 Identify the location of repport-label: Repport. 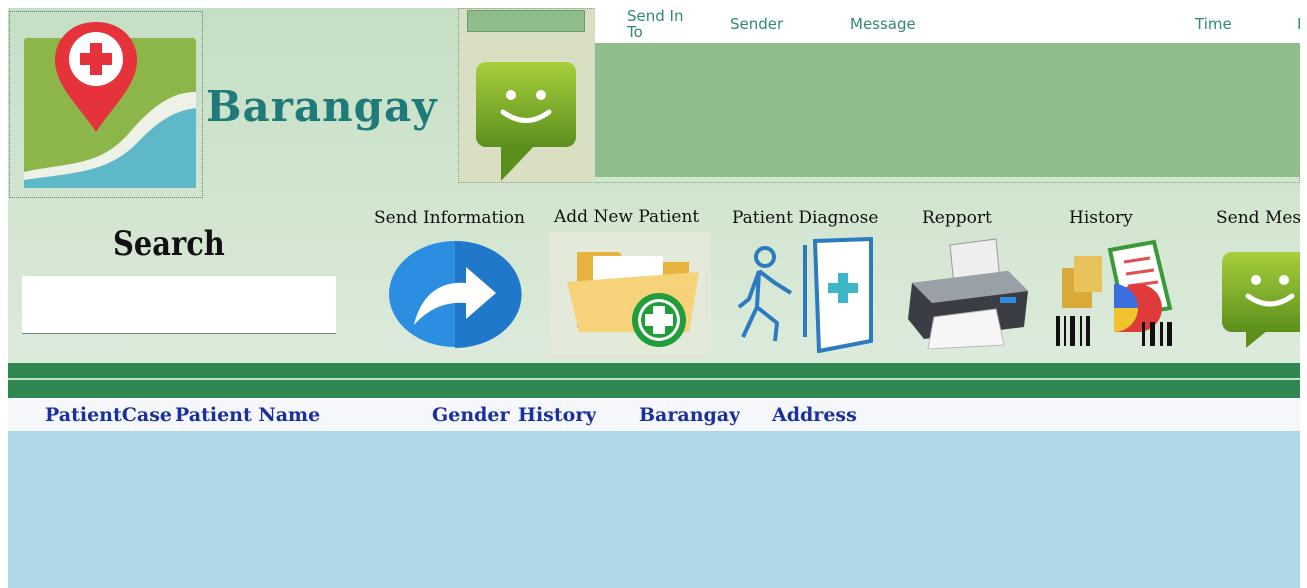
(957, 218).